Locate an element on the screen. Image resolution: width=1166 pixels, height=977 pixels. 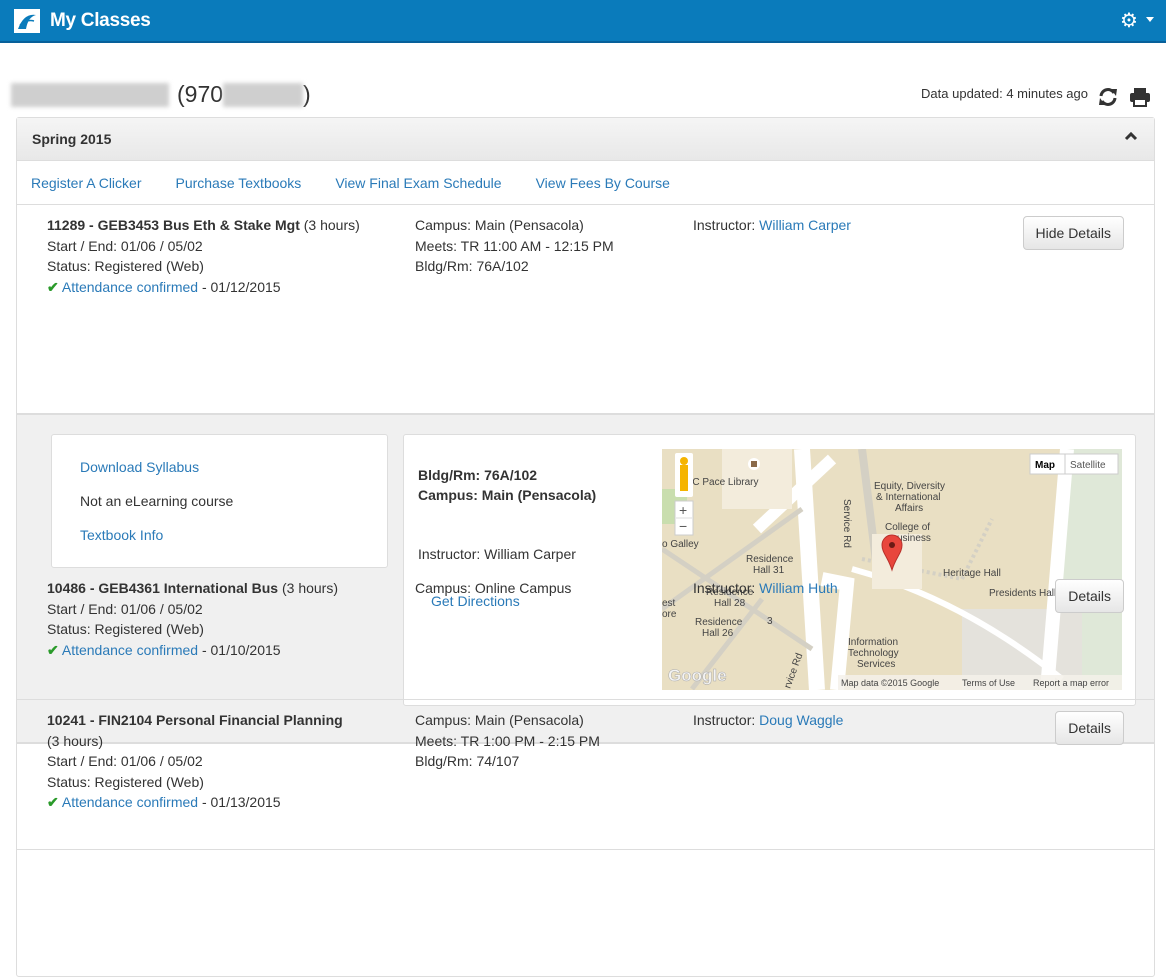
register-clicker-link: Register A Clicker is located at coordinates (86, 183).